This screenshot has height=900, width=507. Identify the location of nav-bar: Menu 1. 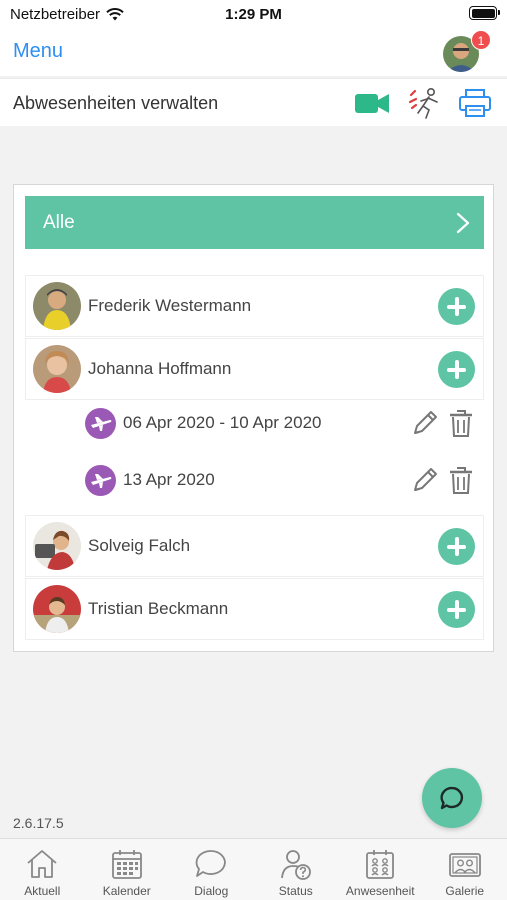
(253, 52).